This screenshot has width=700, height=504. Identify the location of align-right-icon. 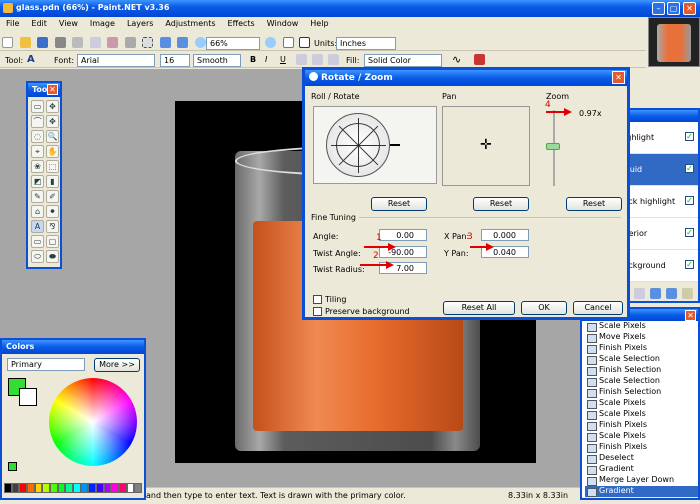
(333, 59).